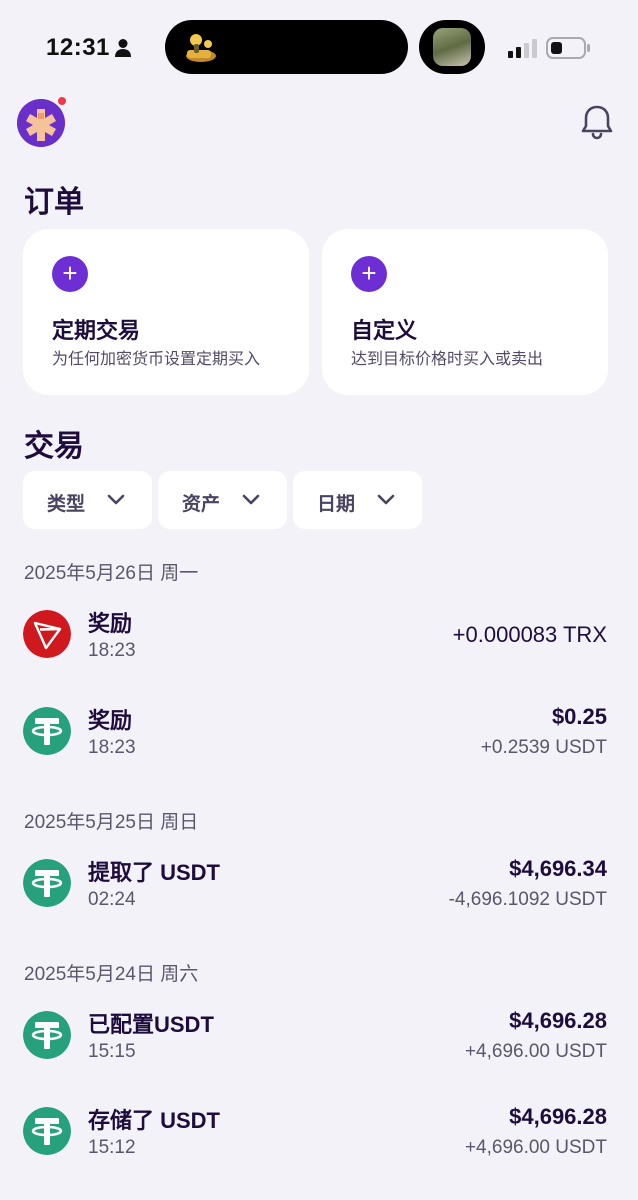  Describe the element at coordinates (319, 1145) in the screenshot. I see `transaction-row: 存储了 USDT 15:12 $4,696.28 +4,696.00 USDT` at that location.